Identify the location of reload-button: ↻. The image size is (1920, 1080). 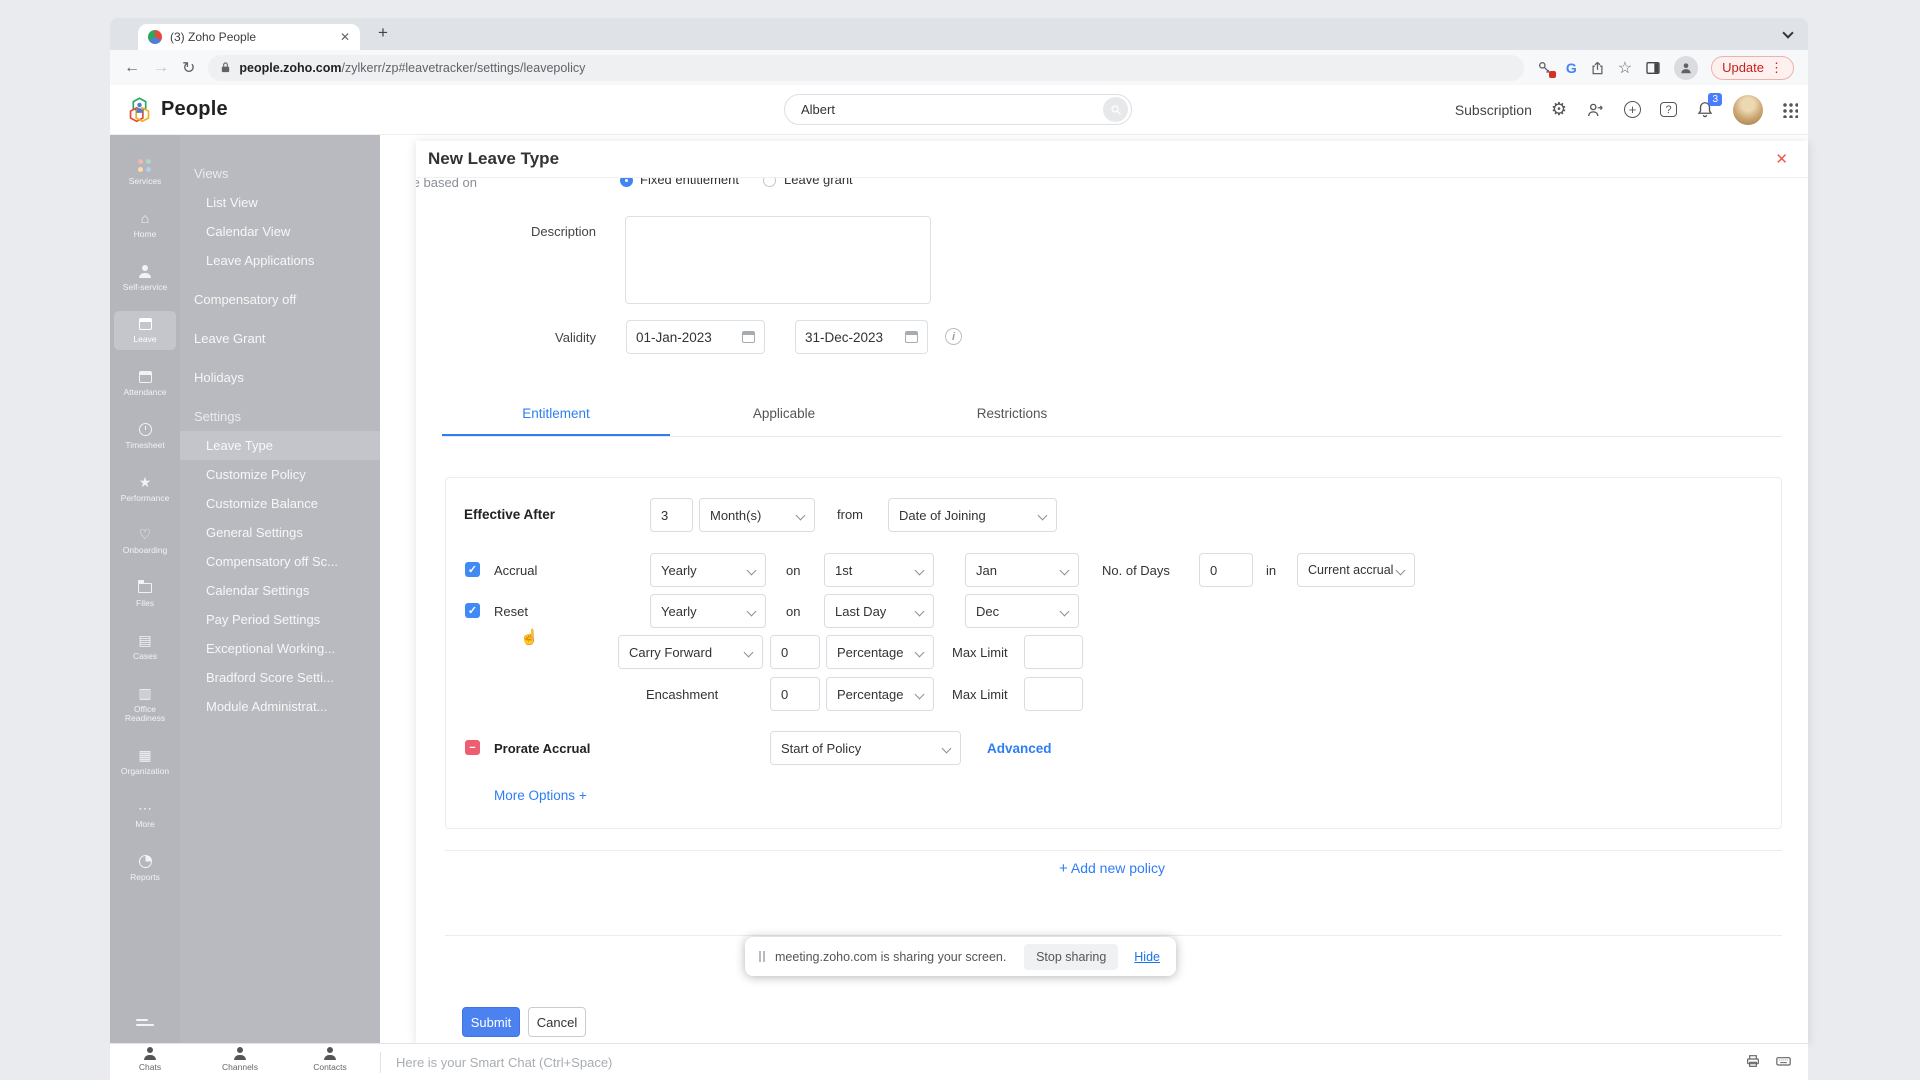
(188, 68).